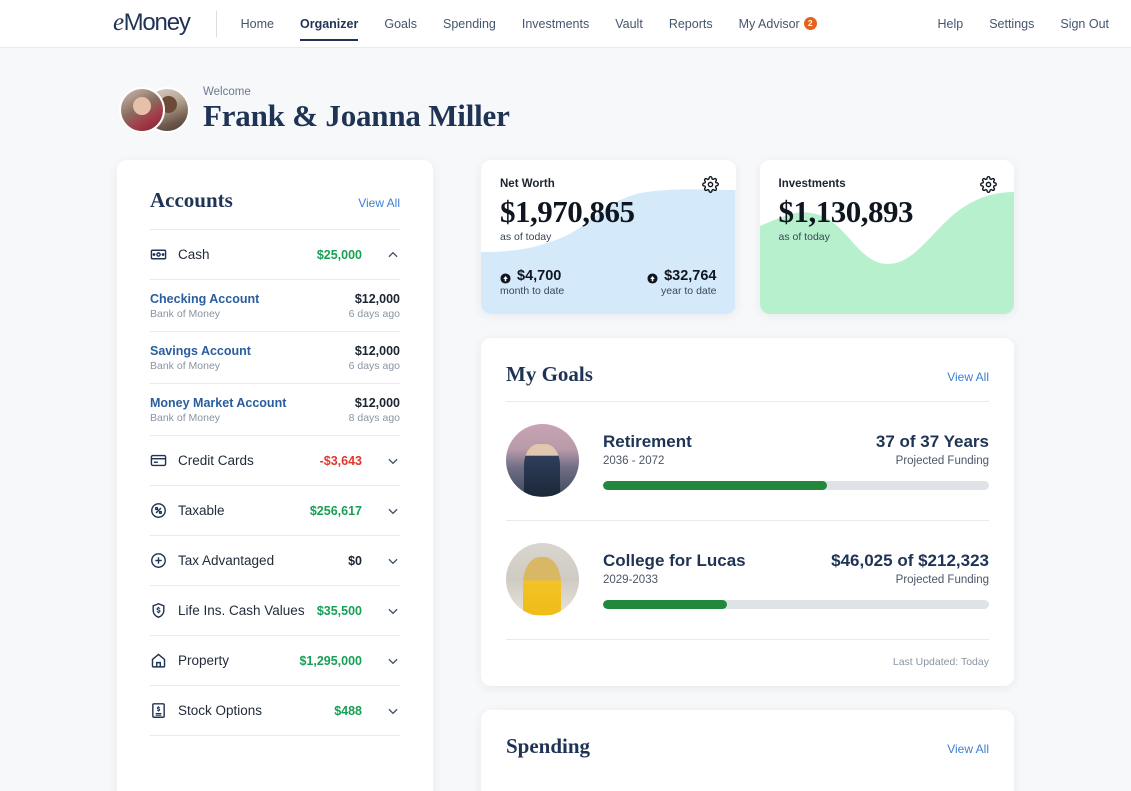  I want to click on shield-dollar-icon, so click(158, 610).